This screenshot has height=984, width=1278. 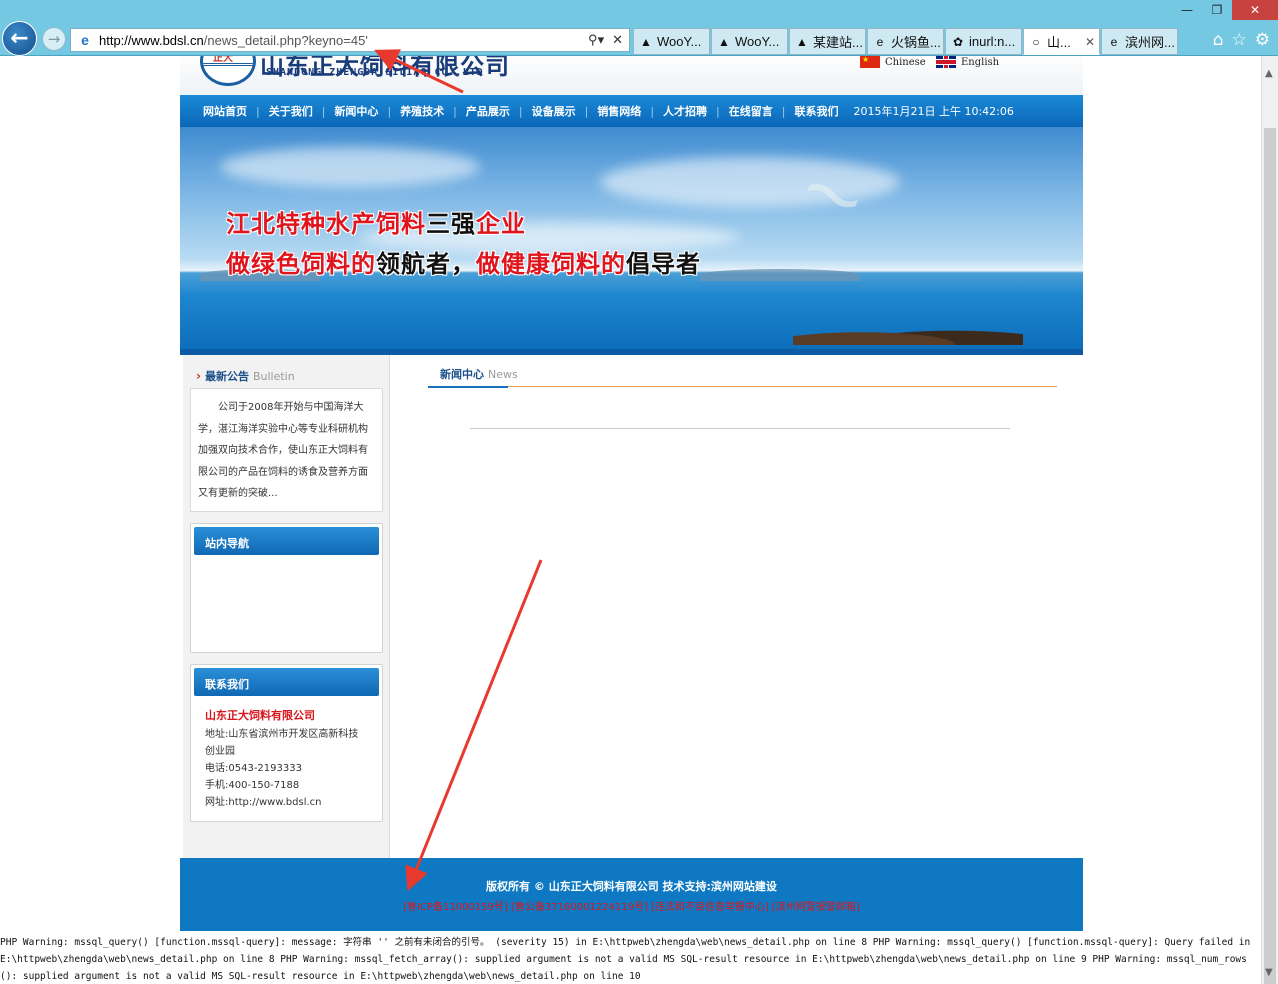 I want to click on favorites-star-icon: ☆, so click(x=1239, y=40).